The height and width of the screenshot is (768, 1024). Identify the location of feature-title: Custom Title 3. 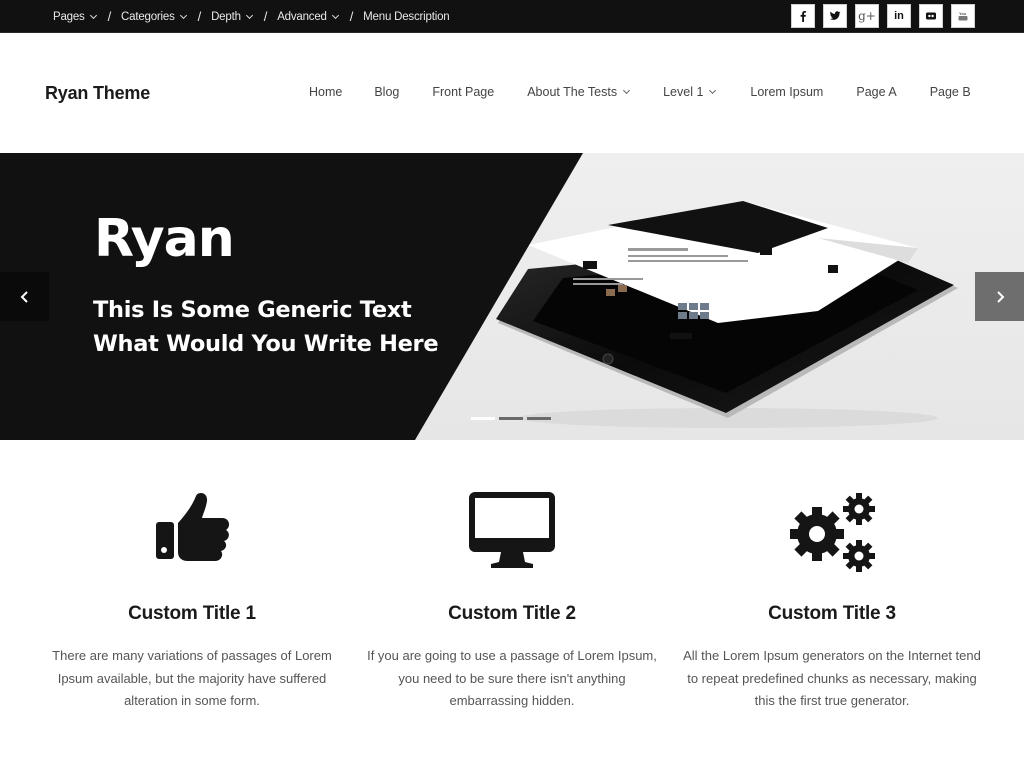
(832, 613).